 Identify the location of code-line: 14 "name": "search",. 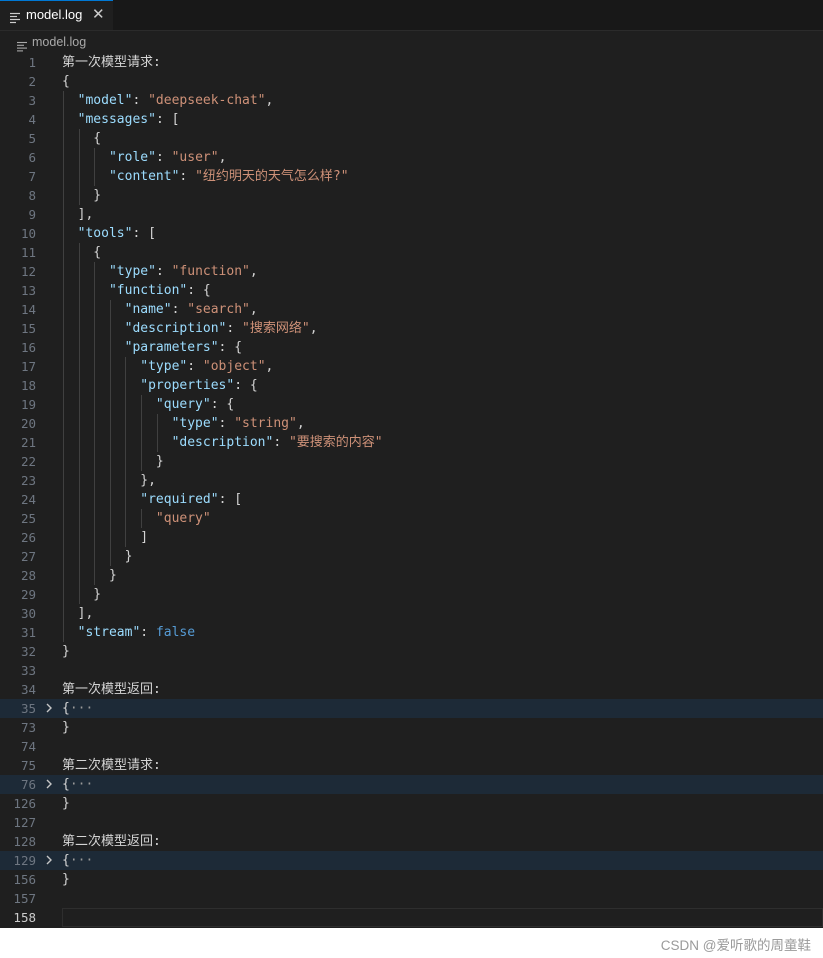
(411, 309).